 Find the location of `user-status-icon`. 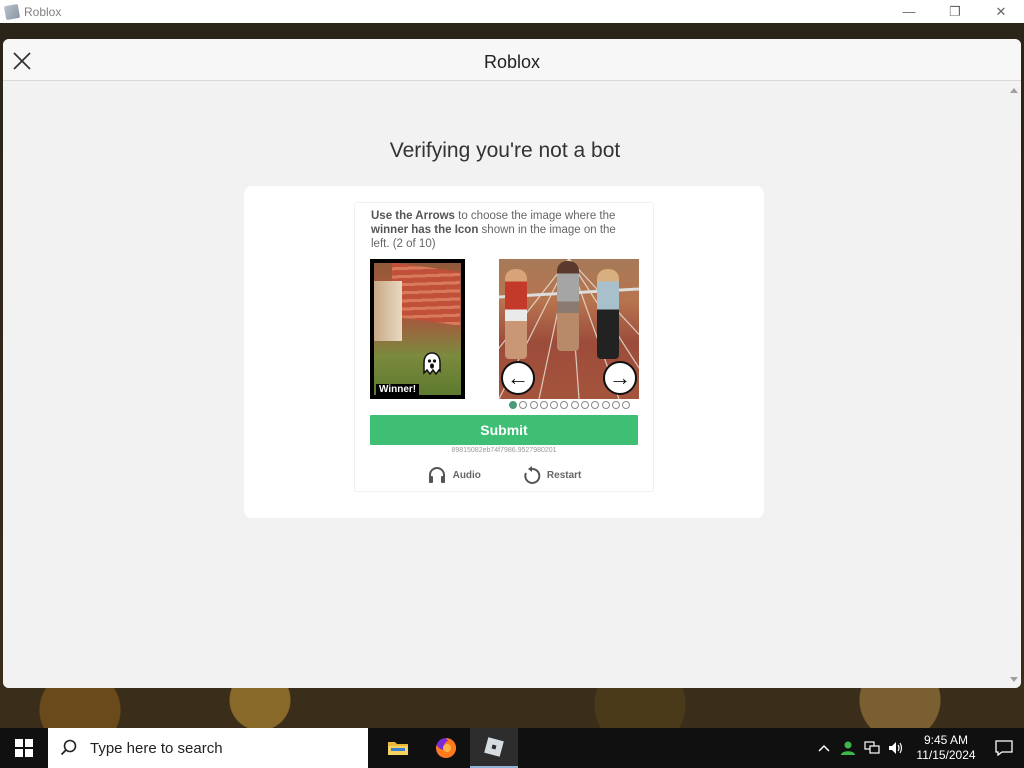

user-status-icon is located at coordinates (848, 748).